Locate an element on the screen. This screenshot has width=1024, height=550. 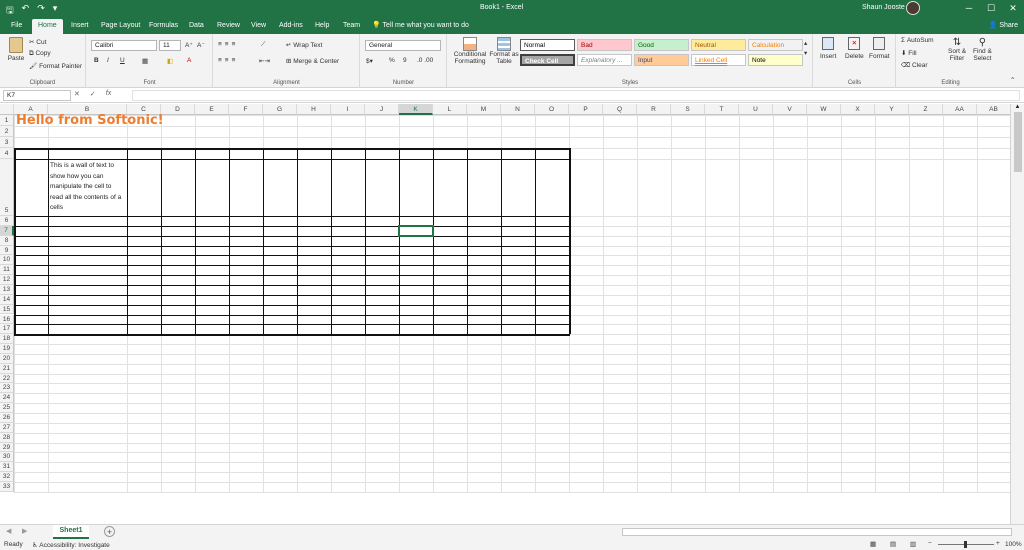
zoom-in-icon: + is located at coordinates (998, 543).